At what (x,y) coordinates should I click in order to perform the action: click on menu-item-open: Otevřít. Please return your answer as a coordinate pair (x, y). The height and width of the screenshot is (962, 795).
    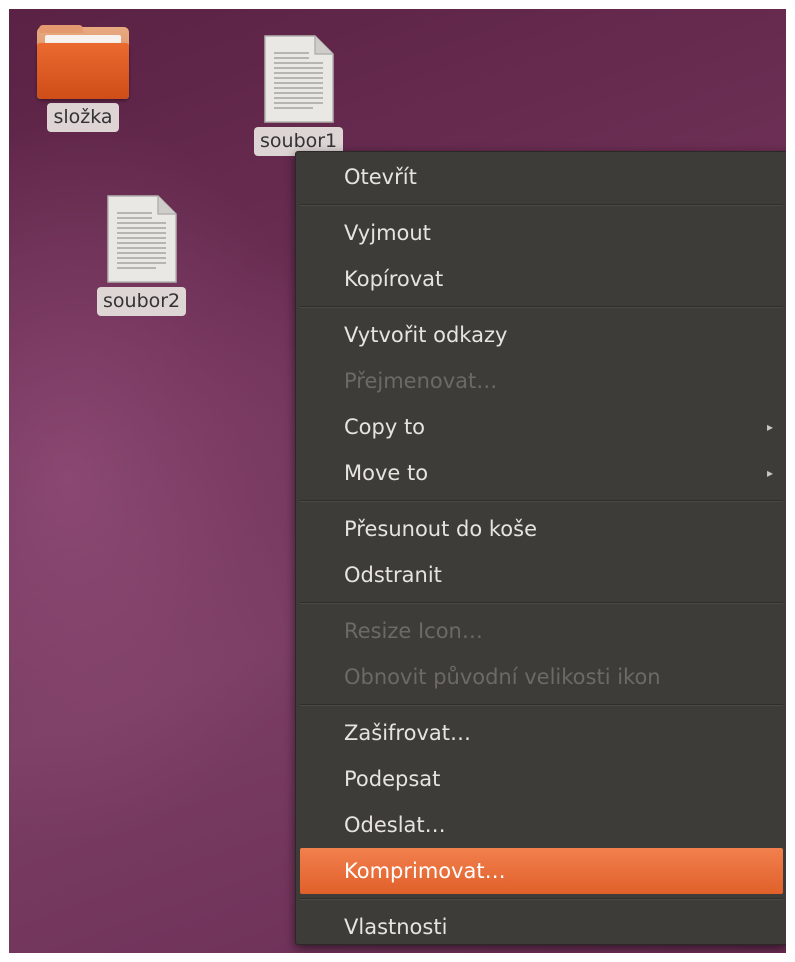
    Looking at the image, I should click on (541, 177).